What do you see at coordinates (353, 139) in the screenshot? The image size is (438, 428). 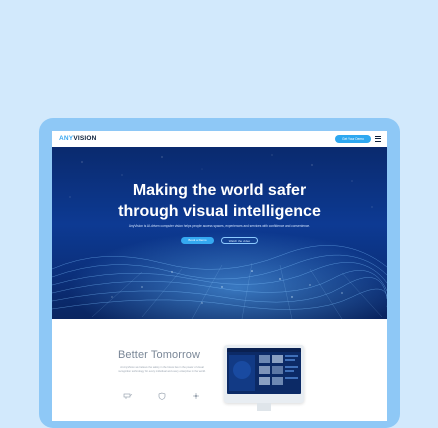 I see `get-demo-button: Get Your Demo` at bounding box center [353, 139].